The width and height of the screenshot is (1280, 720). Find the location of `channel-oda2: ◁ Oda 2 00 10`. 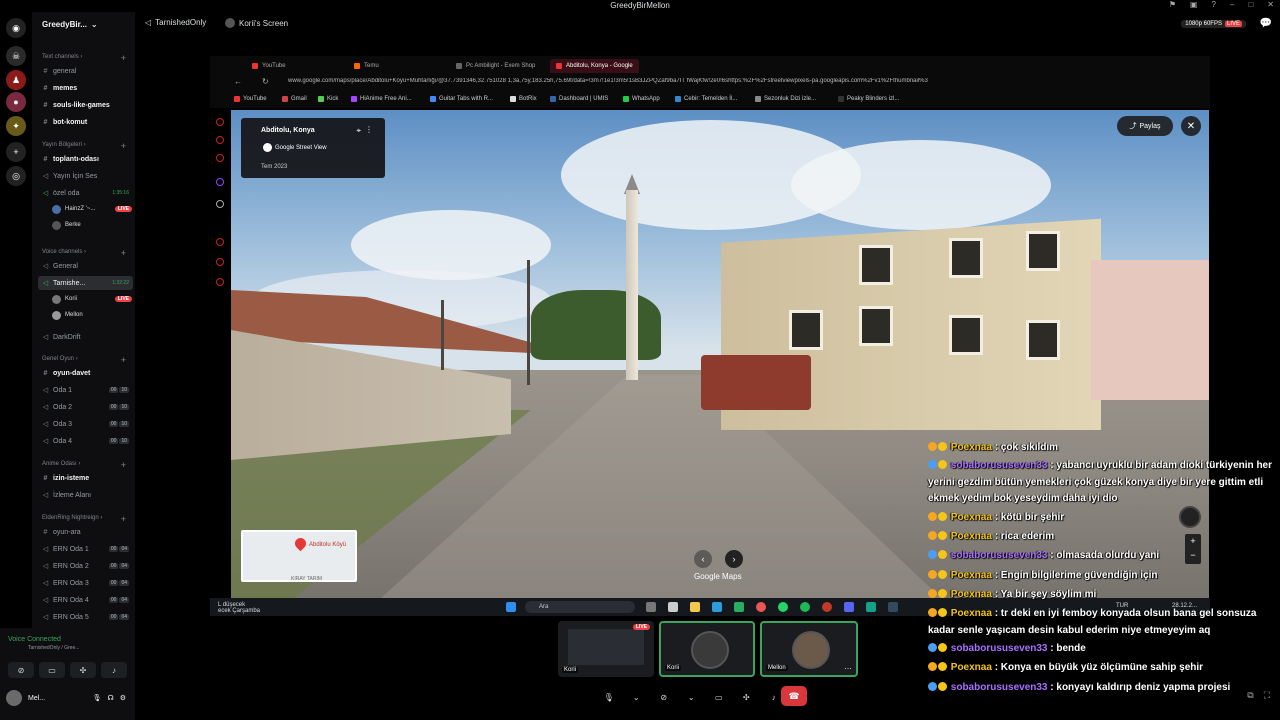

channel-oda2: ◁ Oda 2 00 10 is located at coordinates (85, 407).